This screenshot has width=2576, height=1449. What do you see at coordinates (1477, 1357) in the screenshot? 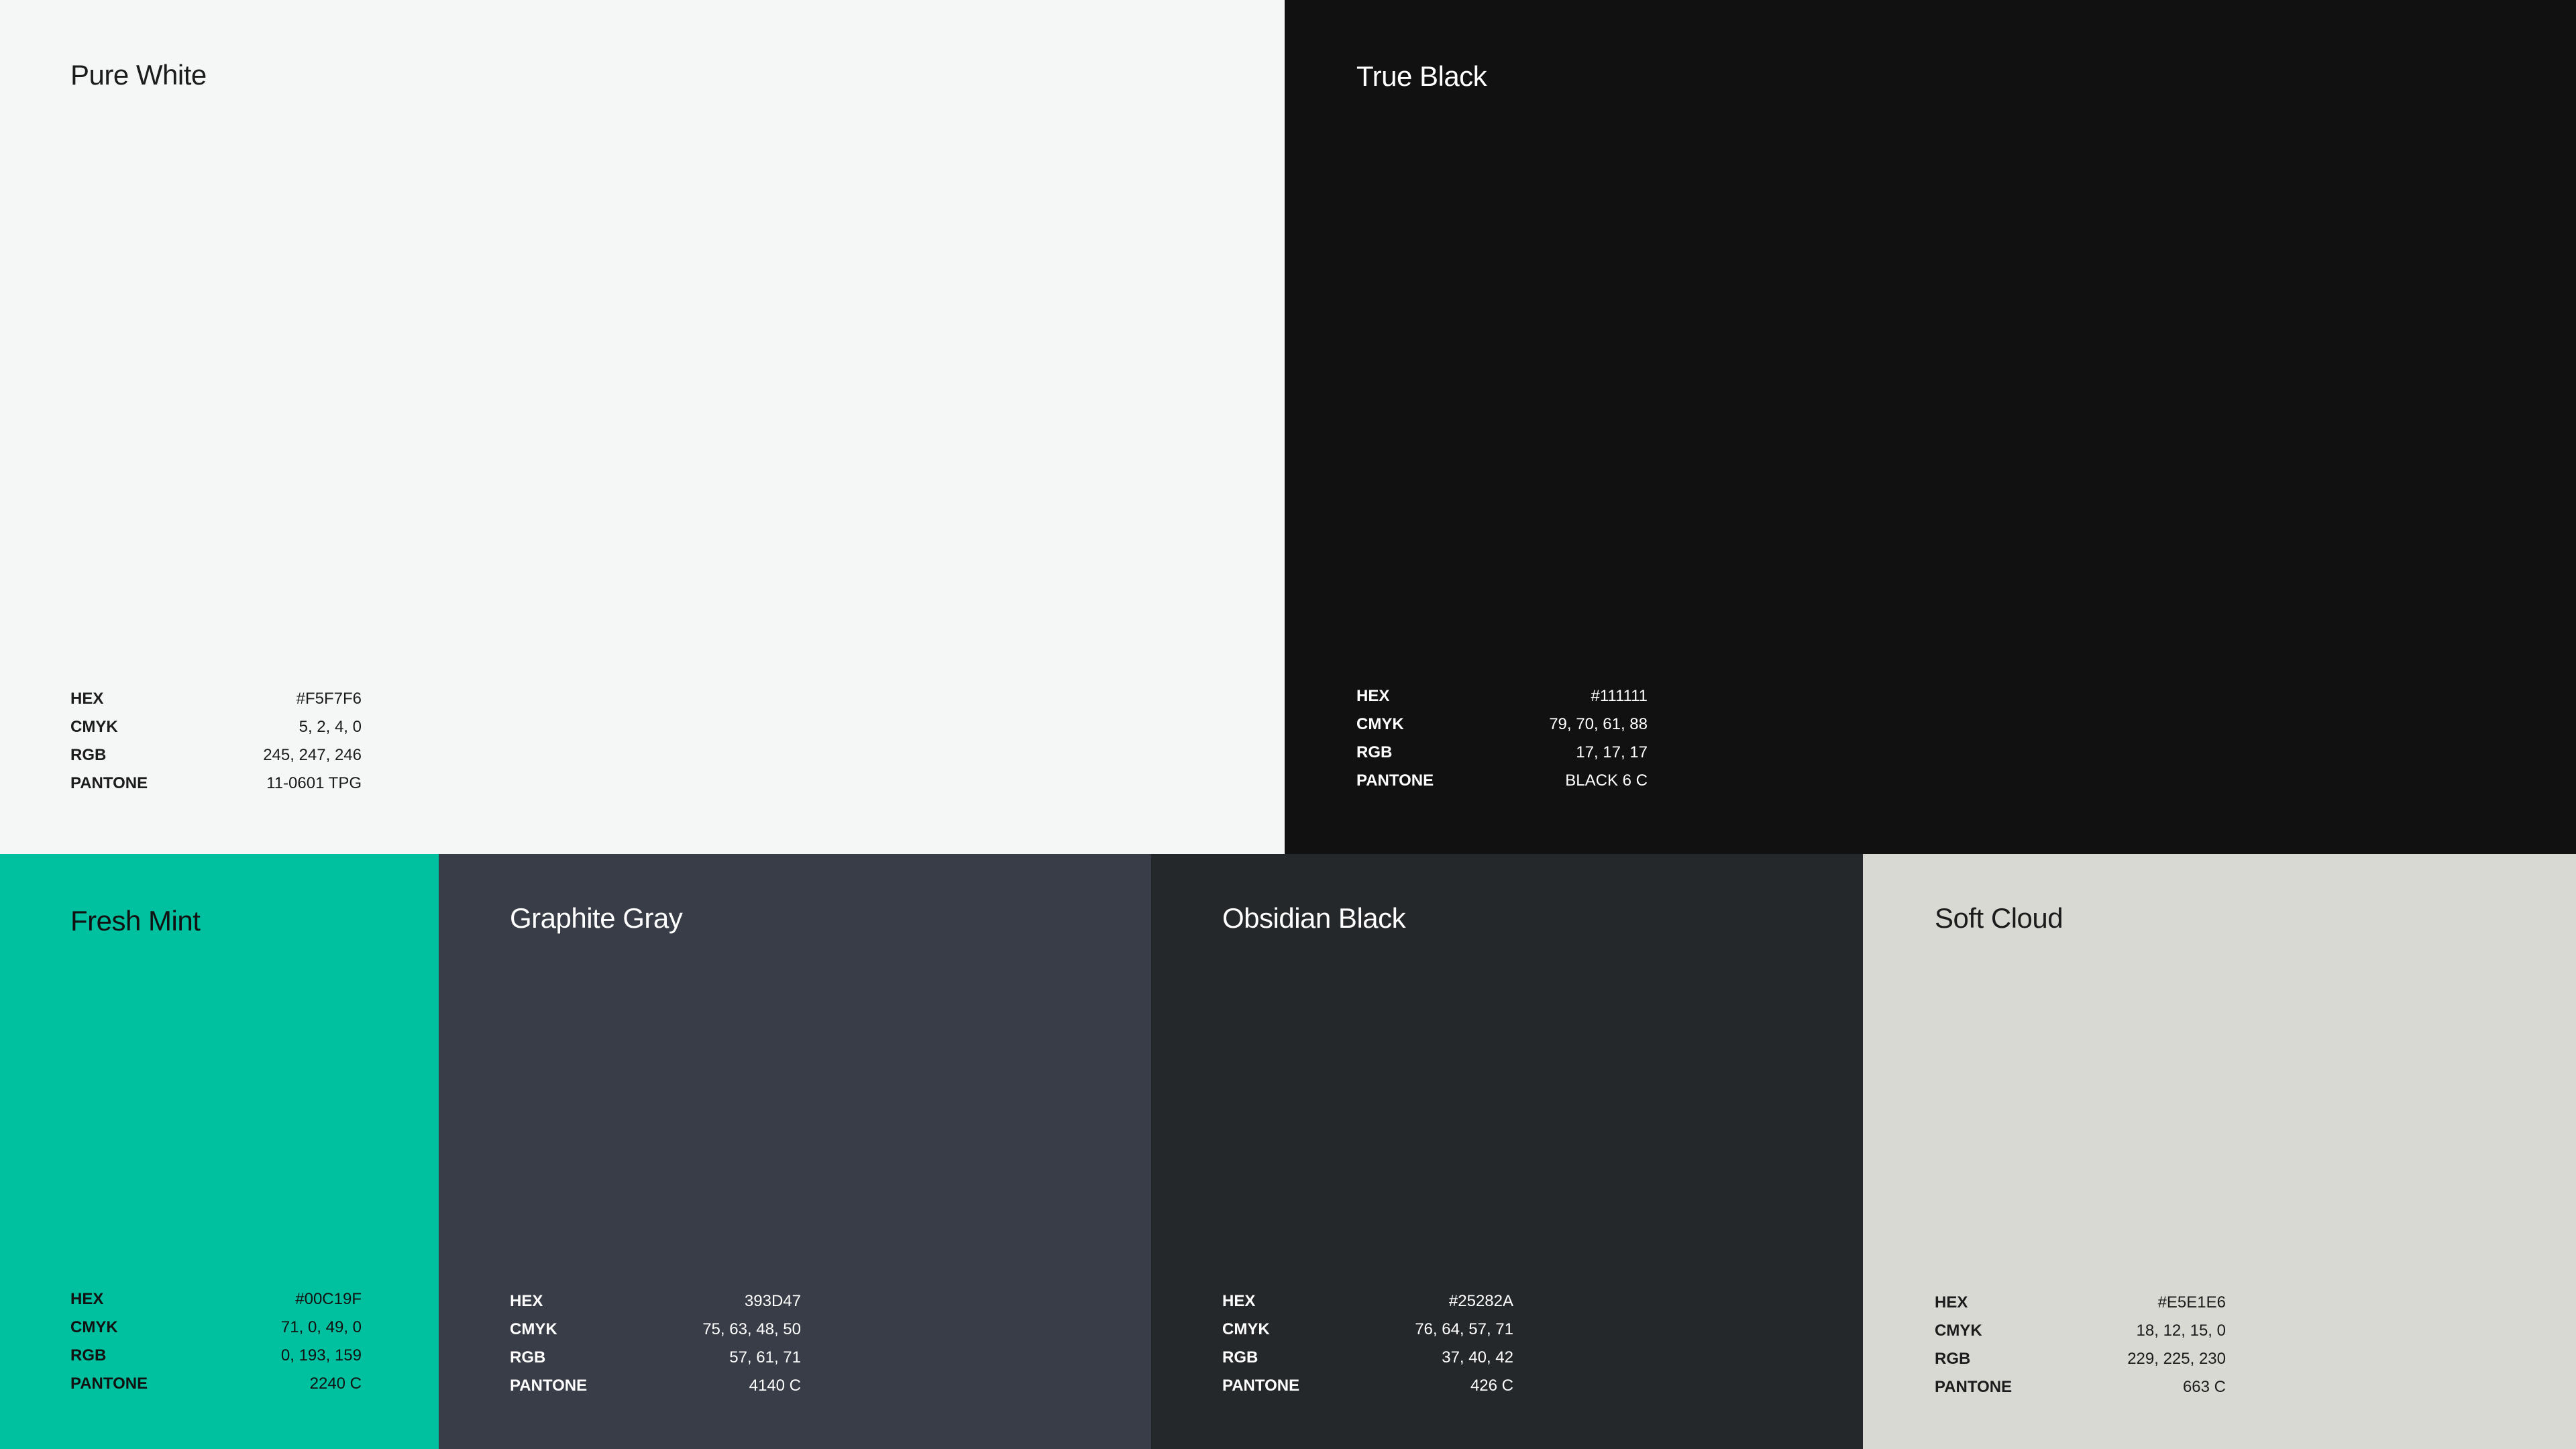
I see `spec-value-rgb: 37, 40, 42` at bounding box center [1477, 1357].